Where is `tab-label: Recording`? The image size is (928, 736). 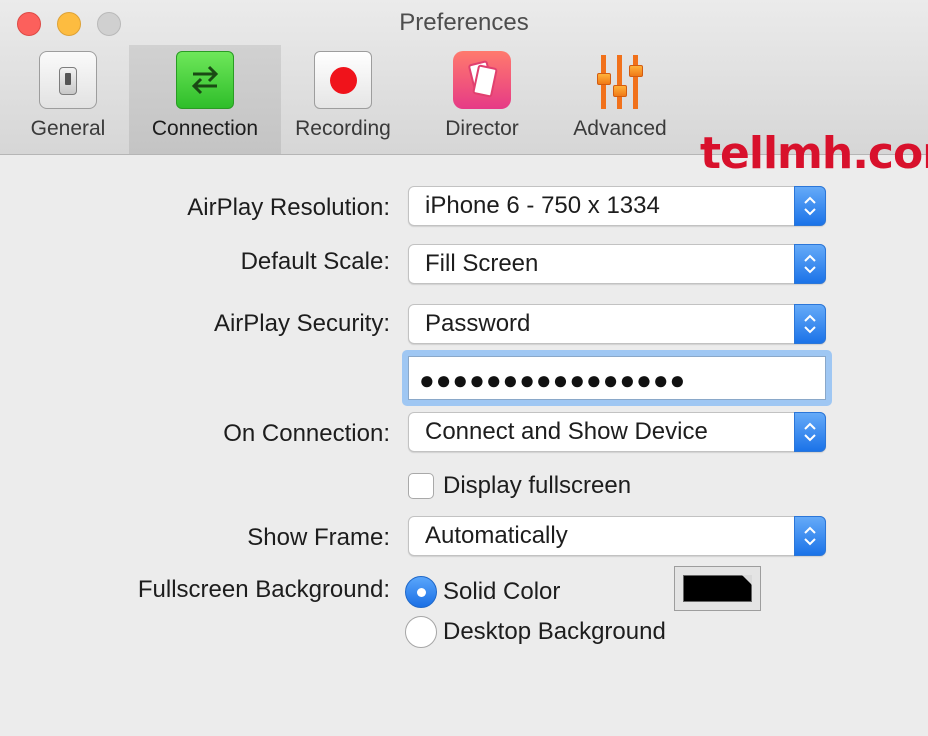
tab-label: Recording is located at coordinates (343, 128).